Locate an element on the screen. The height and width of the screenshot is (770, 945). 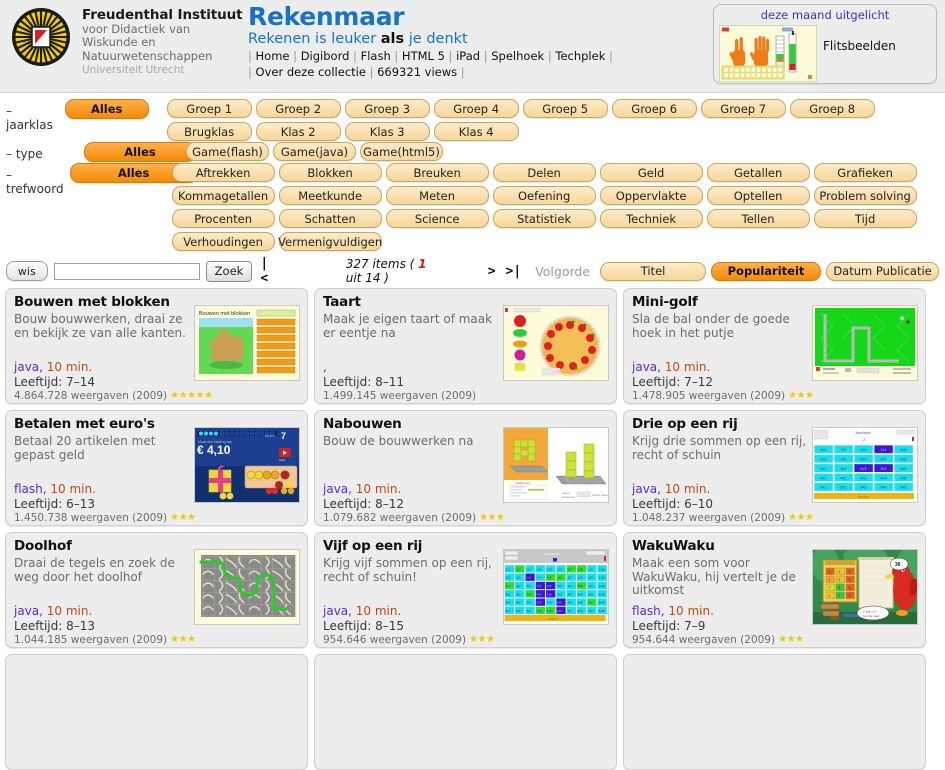
card-views-and-rating: 1.478.905 weergaven (2009) ★★★ is located at coordinates (723, 396).